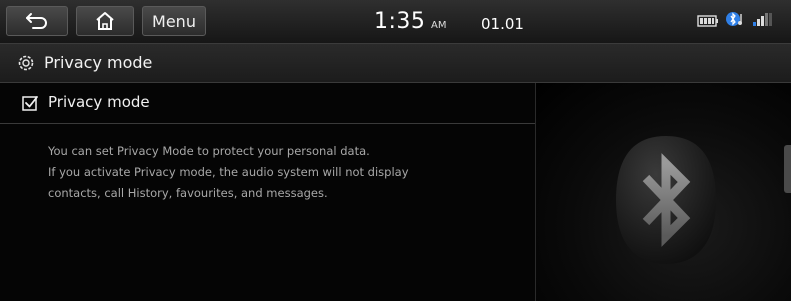 The height and width of the screenshot is (301, 791). I want to click on menu-button-label: Menu, so click(174, 21).